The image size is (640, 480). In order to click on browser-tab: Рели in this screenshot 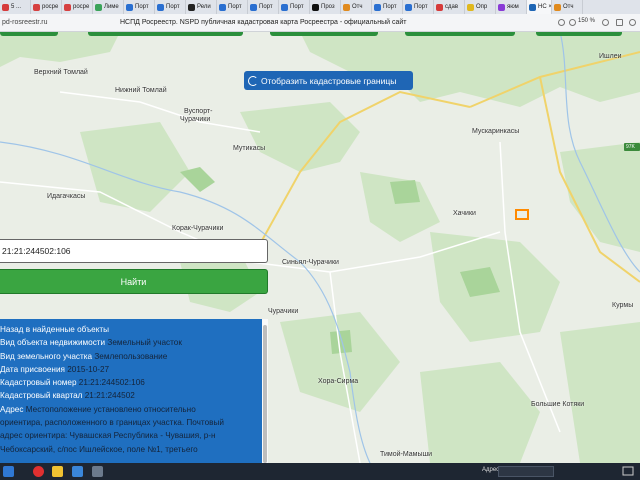, I will do `click(201, 7)`.